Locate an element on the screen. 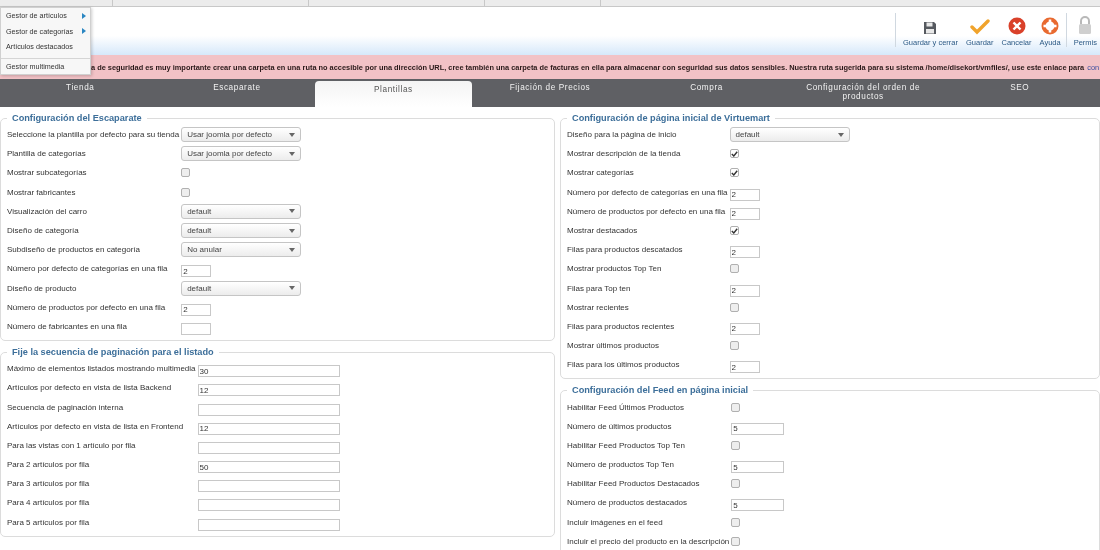  field-label: Mostrar destacados is located at coordinates (603, 231).